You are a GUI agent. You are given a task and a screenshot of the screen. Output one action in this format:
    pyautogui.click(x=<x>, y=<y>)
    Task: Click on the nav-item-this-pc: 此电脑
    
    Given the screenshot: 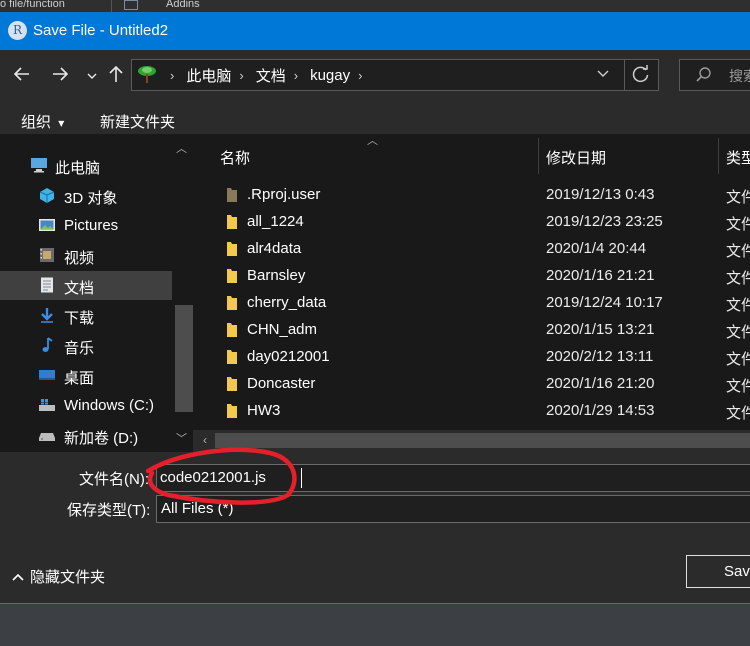 What is the action you would take?
    pyautogui.click(x=86, y=165)
    